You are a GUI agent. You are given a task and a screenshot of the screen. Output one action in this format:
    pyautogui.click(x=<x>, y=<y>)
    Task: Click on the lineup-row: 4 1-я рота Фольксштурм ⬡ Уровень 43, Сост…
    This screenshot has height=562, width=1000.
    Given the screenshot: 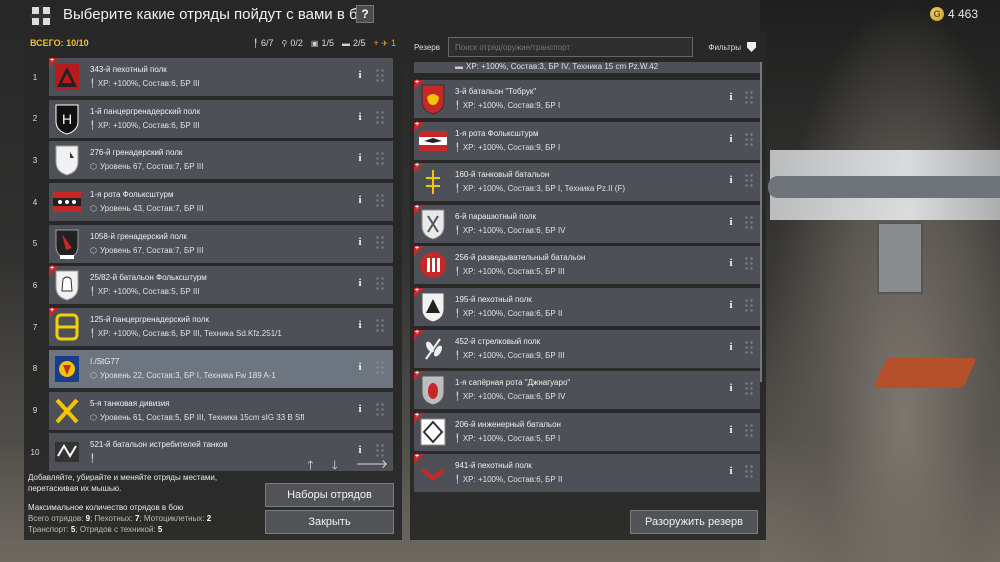 What is the action you would take?
    pyautogui.click(x=213, y=202)
    